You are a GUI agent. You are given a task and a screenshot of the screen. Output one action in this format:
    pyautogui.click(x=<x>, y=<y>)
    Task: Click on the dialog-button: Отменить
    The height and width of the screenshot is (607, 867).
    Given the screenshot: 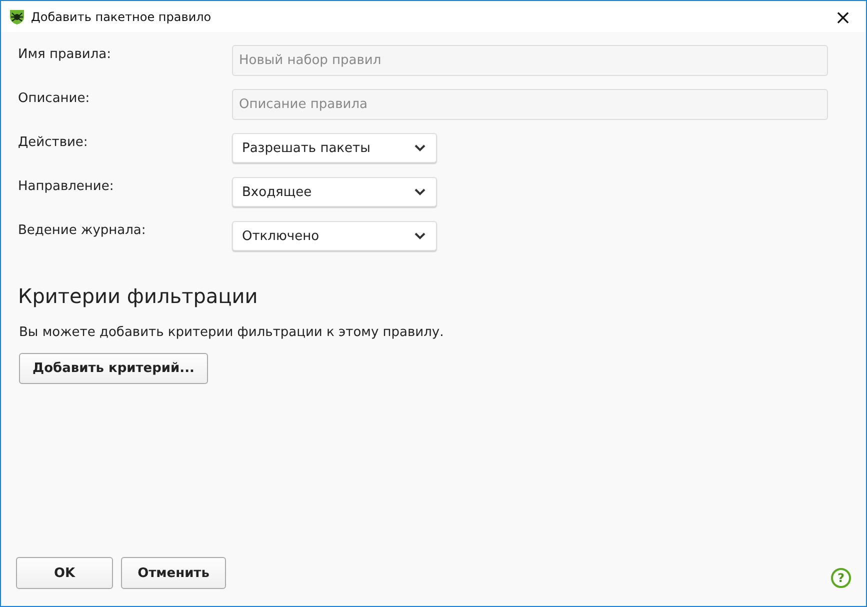 What is the action you would take?
    pyautogui.click(x=173, y=573)
    